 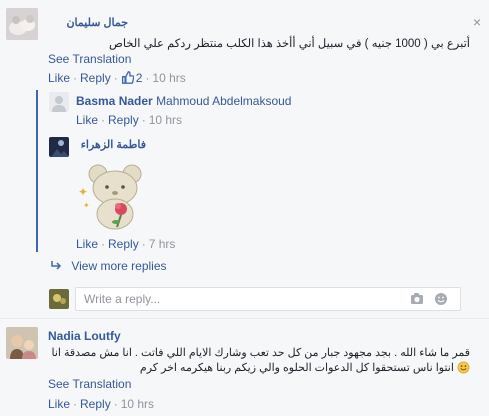 I want to click on view-more-replies: View more replies, so click(x=108, y=267).